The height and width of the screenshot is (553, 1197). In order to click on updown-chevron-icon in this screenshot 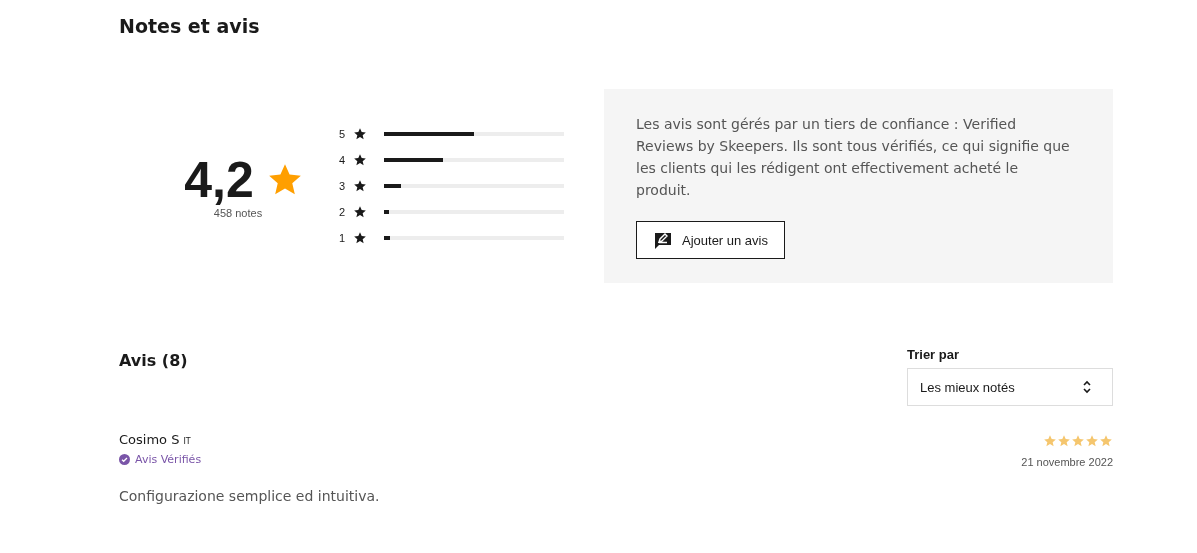, I will do `click(1087, 387)`.